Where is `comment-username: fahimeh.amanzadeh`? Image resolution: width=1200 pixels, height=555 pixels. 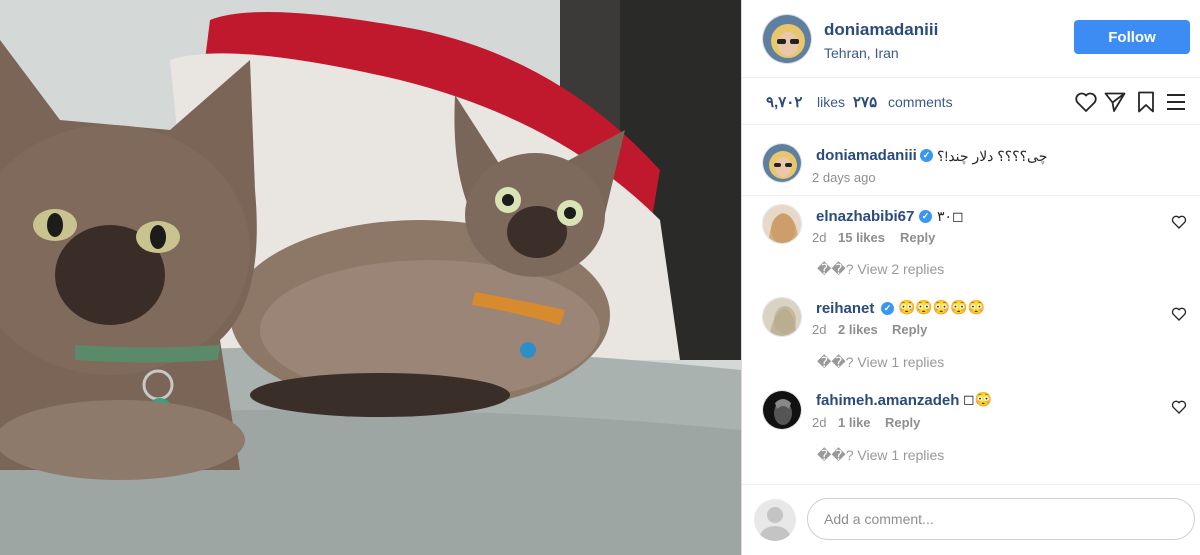 comment-username: fahimeh.amanzadeh is located at coordinates (887, 400).